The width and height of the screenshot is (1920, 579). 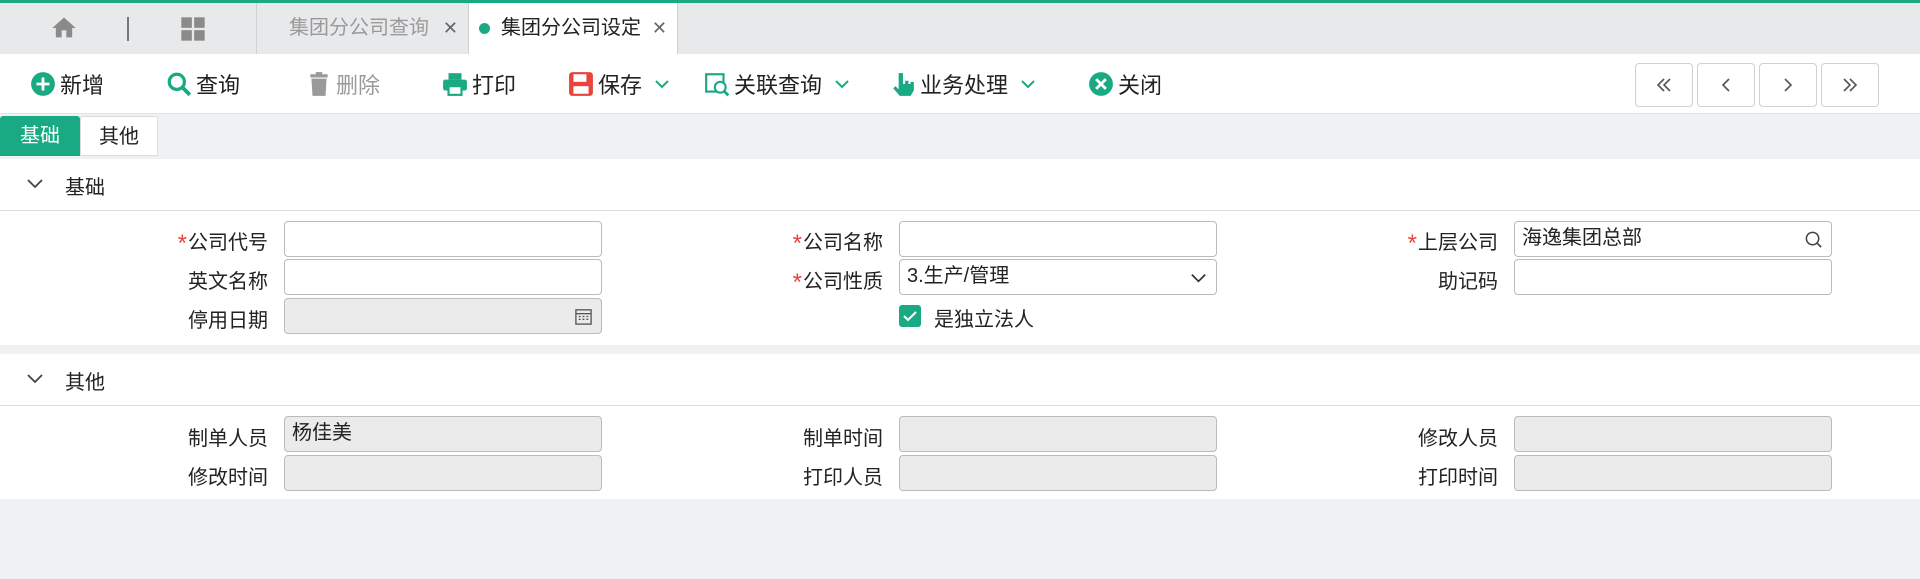 What do you see at coordinates (228, 478) in the screenshot?
I see `modify-time-label: 修改时间` at bounding box center [228, 478].